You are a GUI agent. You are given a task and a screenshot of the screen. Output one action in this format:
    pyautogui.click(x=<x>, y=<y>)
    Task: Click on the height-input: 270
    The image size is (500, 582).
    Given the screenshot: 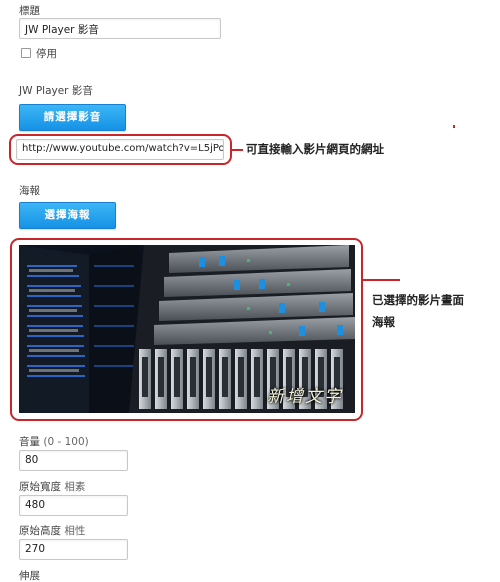 What is the action you would take?
    pyautogui.click(x=73, y=549)
    